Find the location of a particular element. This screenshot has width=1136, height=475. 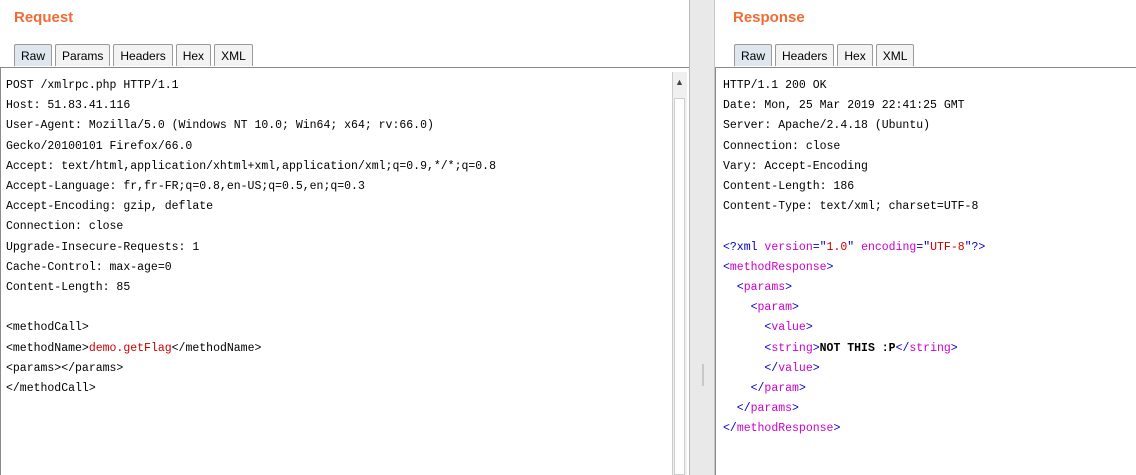

request-line: Cache-Control: max-age=0 is located at coordinates (89, 267).